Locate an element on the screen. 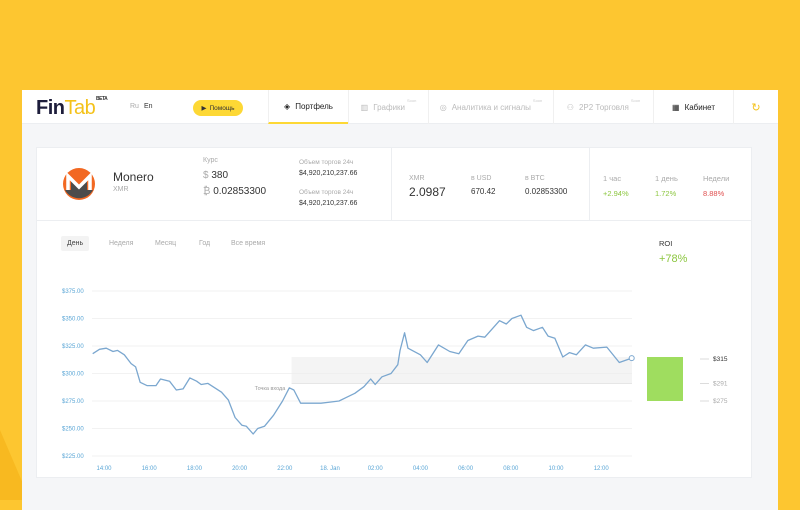 The height and width of the screenshot is (510, 800). level-label: $275 is located at coordinates (720, 401).